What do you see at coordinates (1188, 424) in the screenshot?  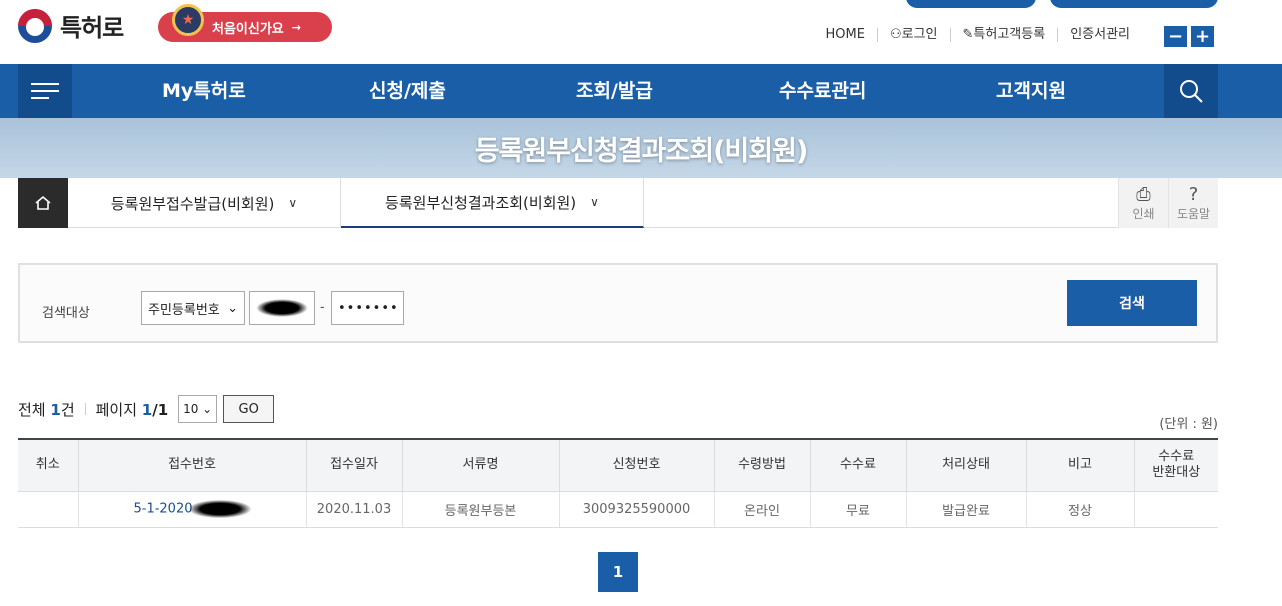 I see `unit-label: (단위 : 원)` at bounding box center [1188, 424].